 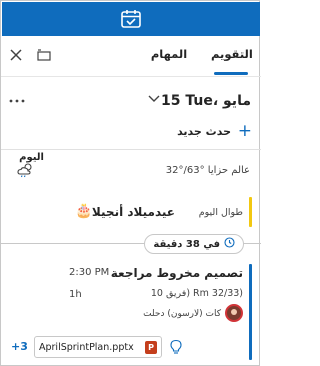 I want to click on tab-tasks: المهام, so click(x=169, y=54).